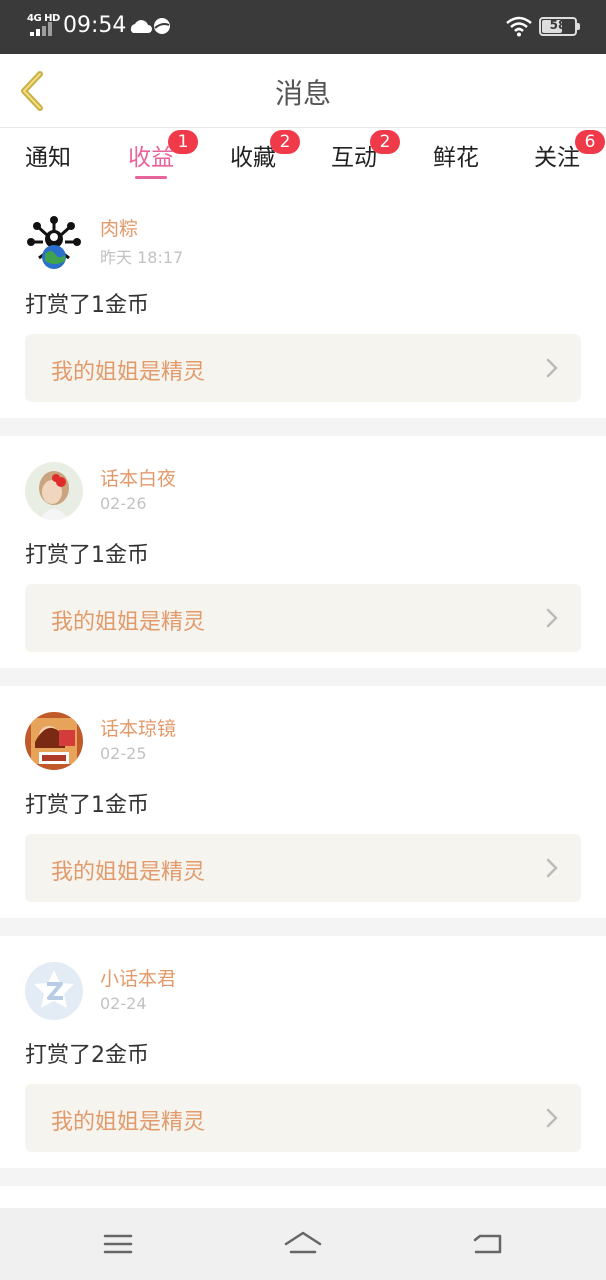 The width and height of the screenshot is (606, 1280). What do you see at coordinates (150, 26) in the screenshot?
I see `weather-icon` at bounding box center [150, 26].